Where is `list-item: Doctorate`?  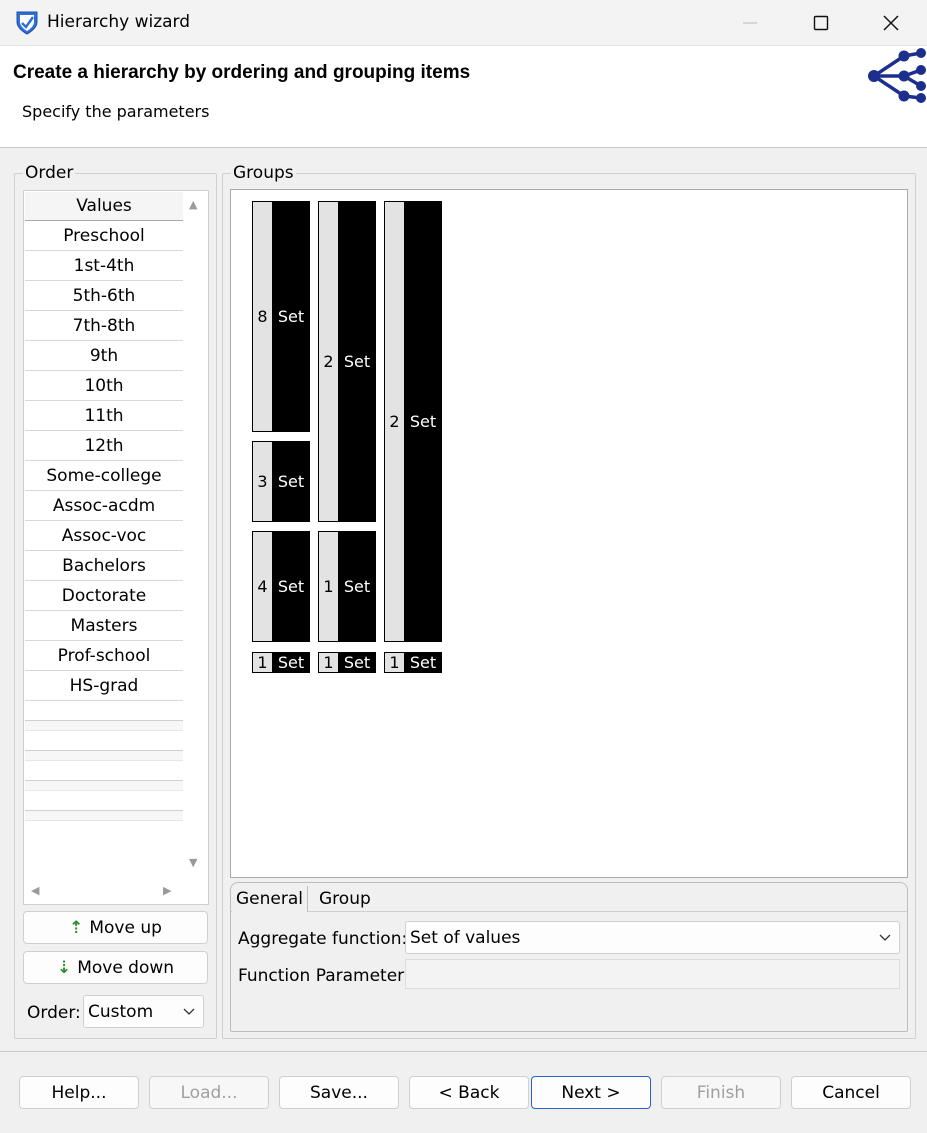
list-item: Doctorate is located at coordinates (104, 596).